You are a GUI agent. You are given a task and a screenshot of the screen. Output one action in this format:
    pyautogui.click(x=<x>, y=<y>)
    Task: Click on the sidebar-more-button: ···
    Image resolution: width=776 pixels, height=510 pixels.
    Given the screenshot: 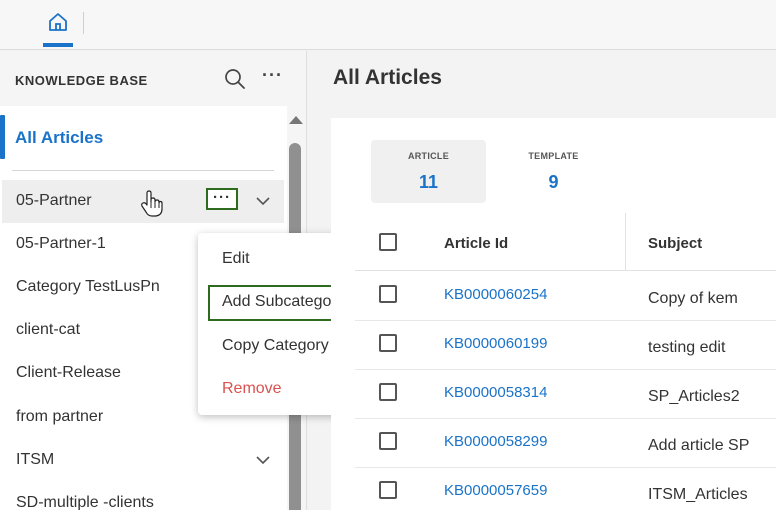 What is the action you would take?
    pyautogui.click(x=272, y=75)
    